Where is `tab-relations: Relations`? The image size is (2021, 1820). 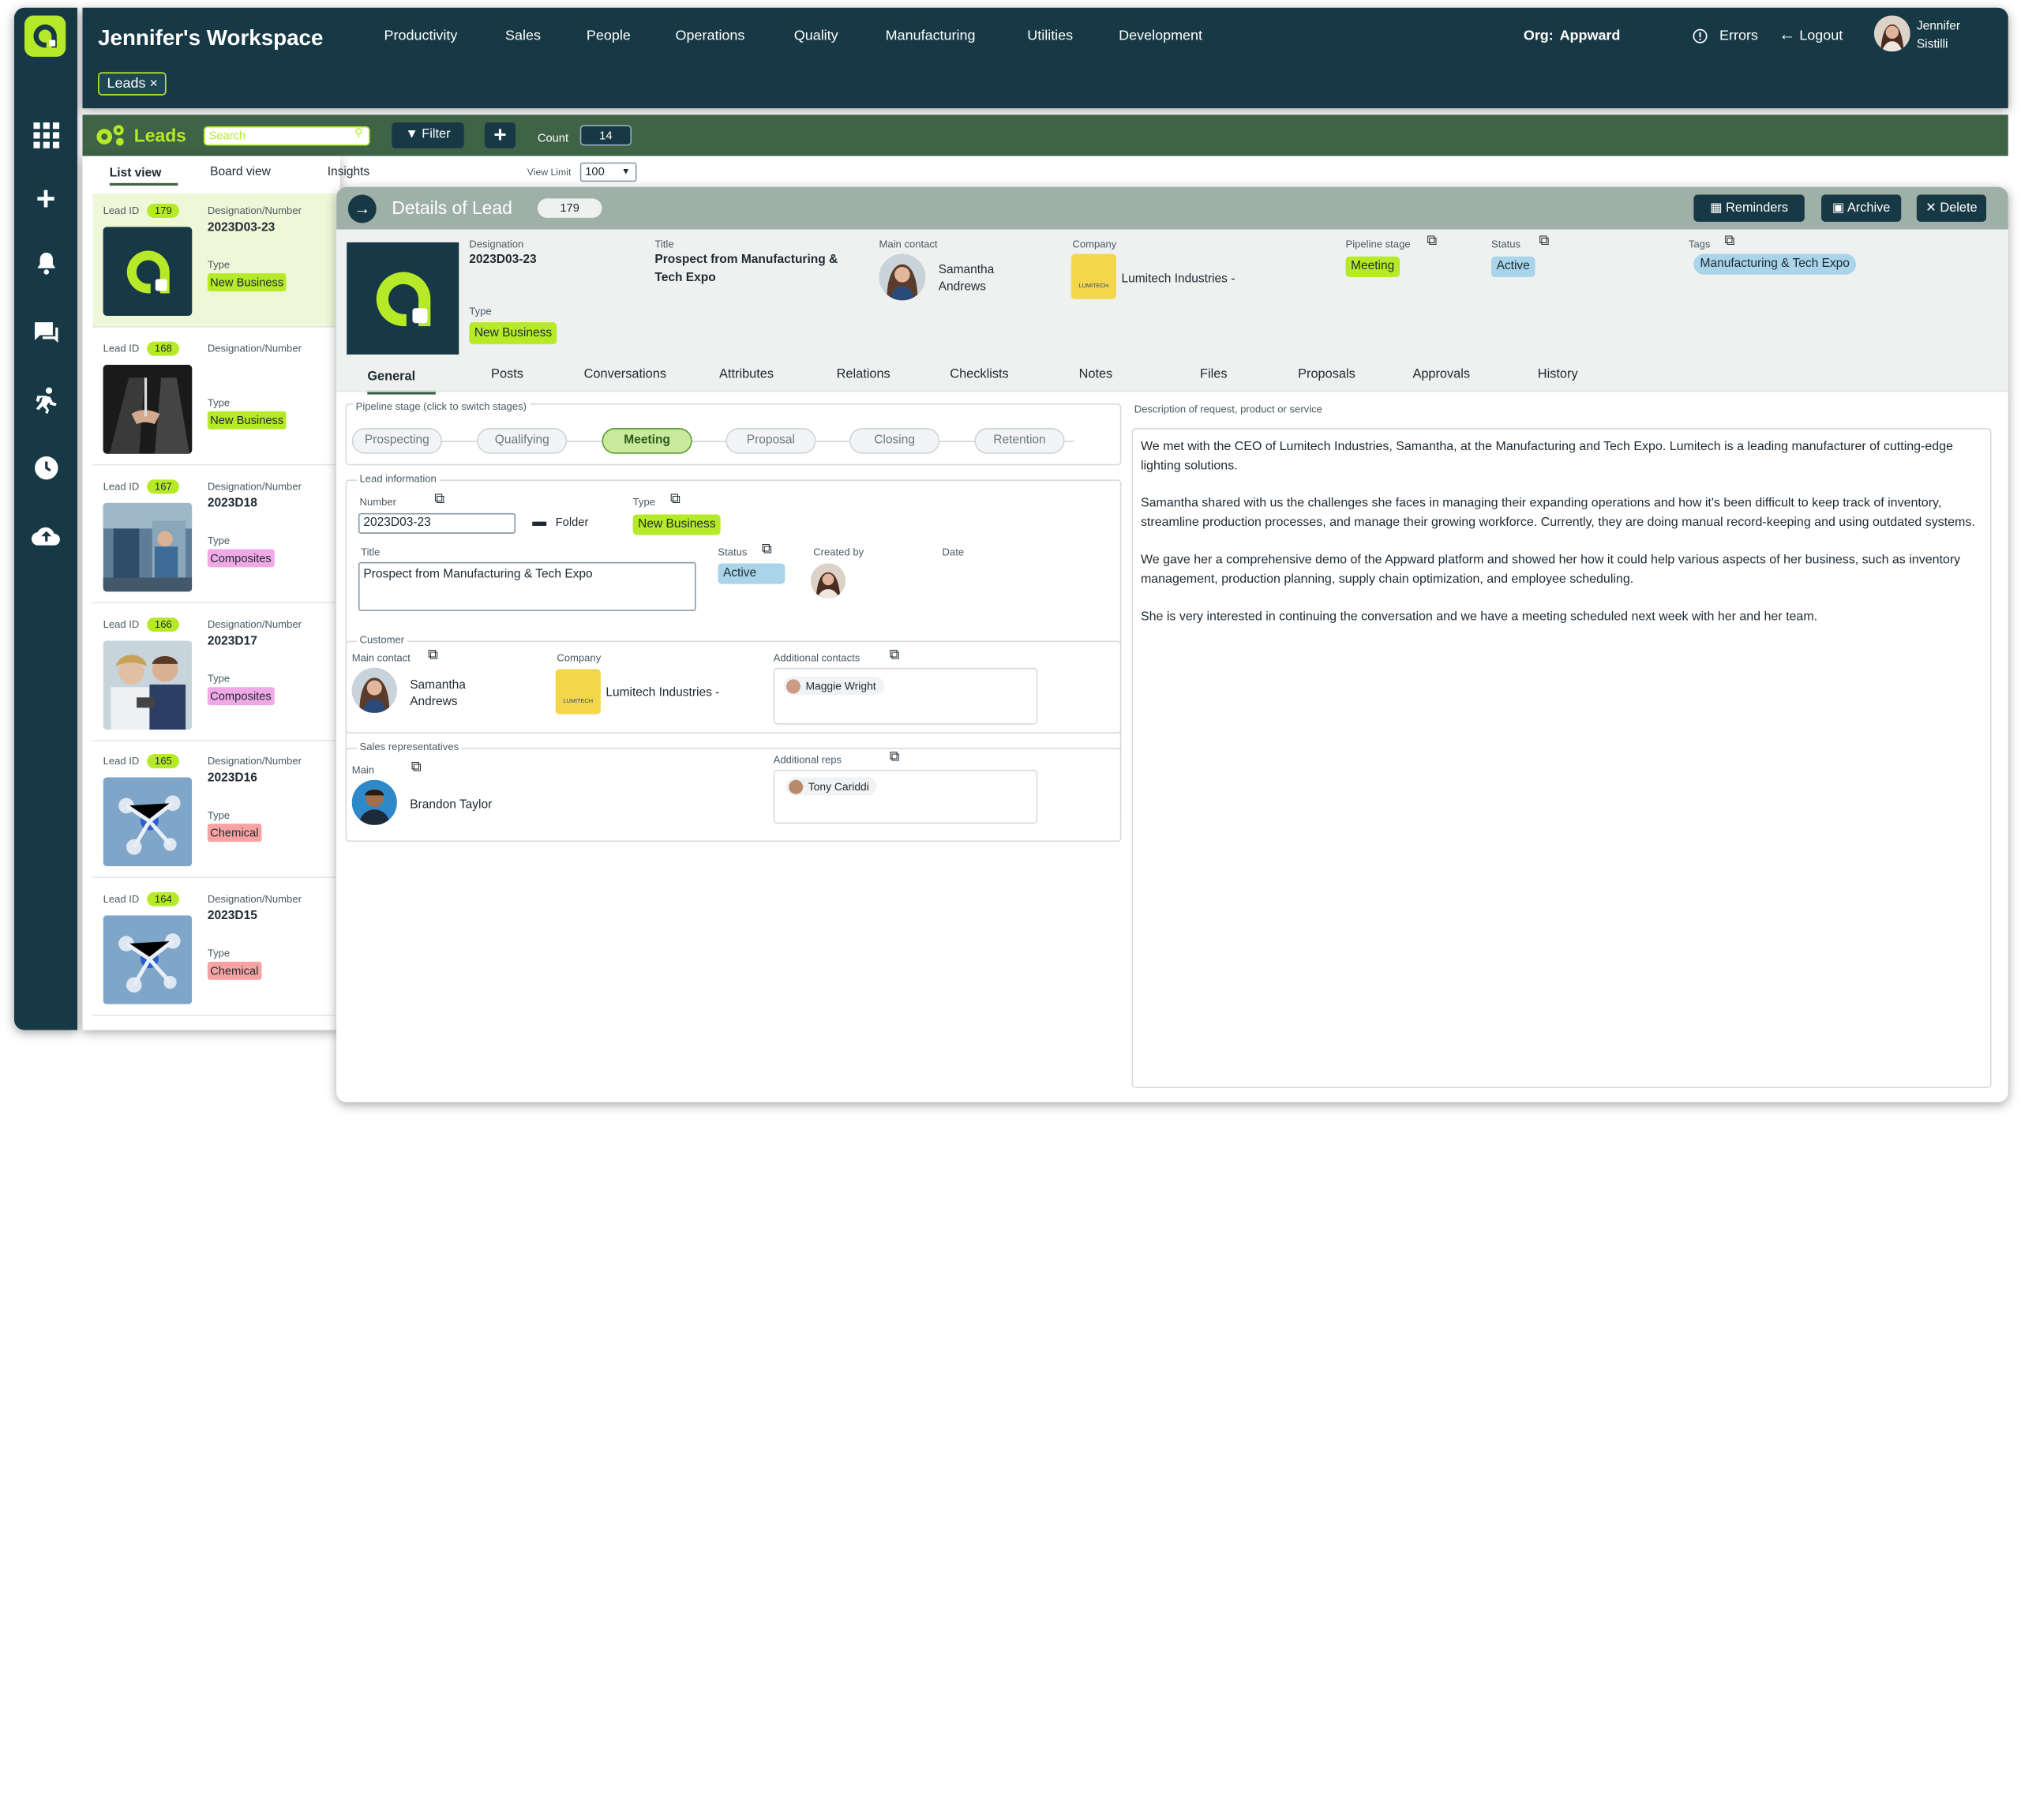
tab-relations: Relations is located at coordinates (864, 374).